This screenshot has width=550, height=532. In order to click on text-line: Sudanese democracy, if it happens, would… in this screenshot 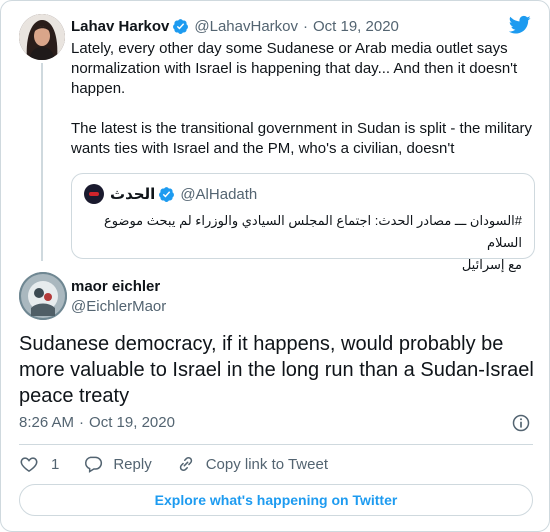, I will do `click(261, 344)`.